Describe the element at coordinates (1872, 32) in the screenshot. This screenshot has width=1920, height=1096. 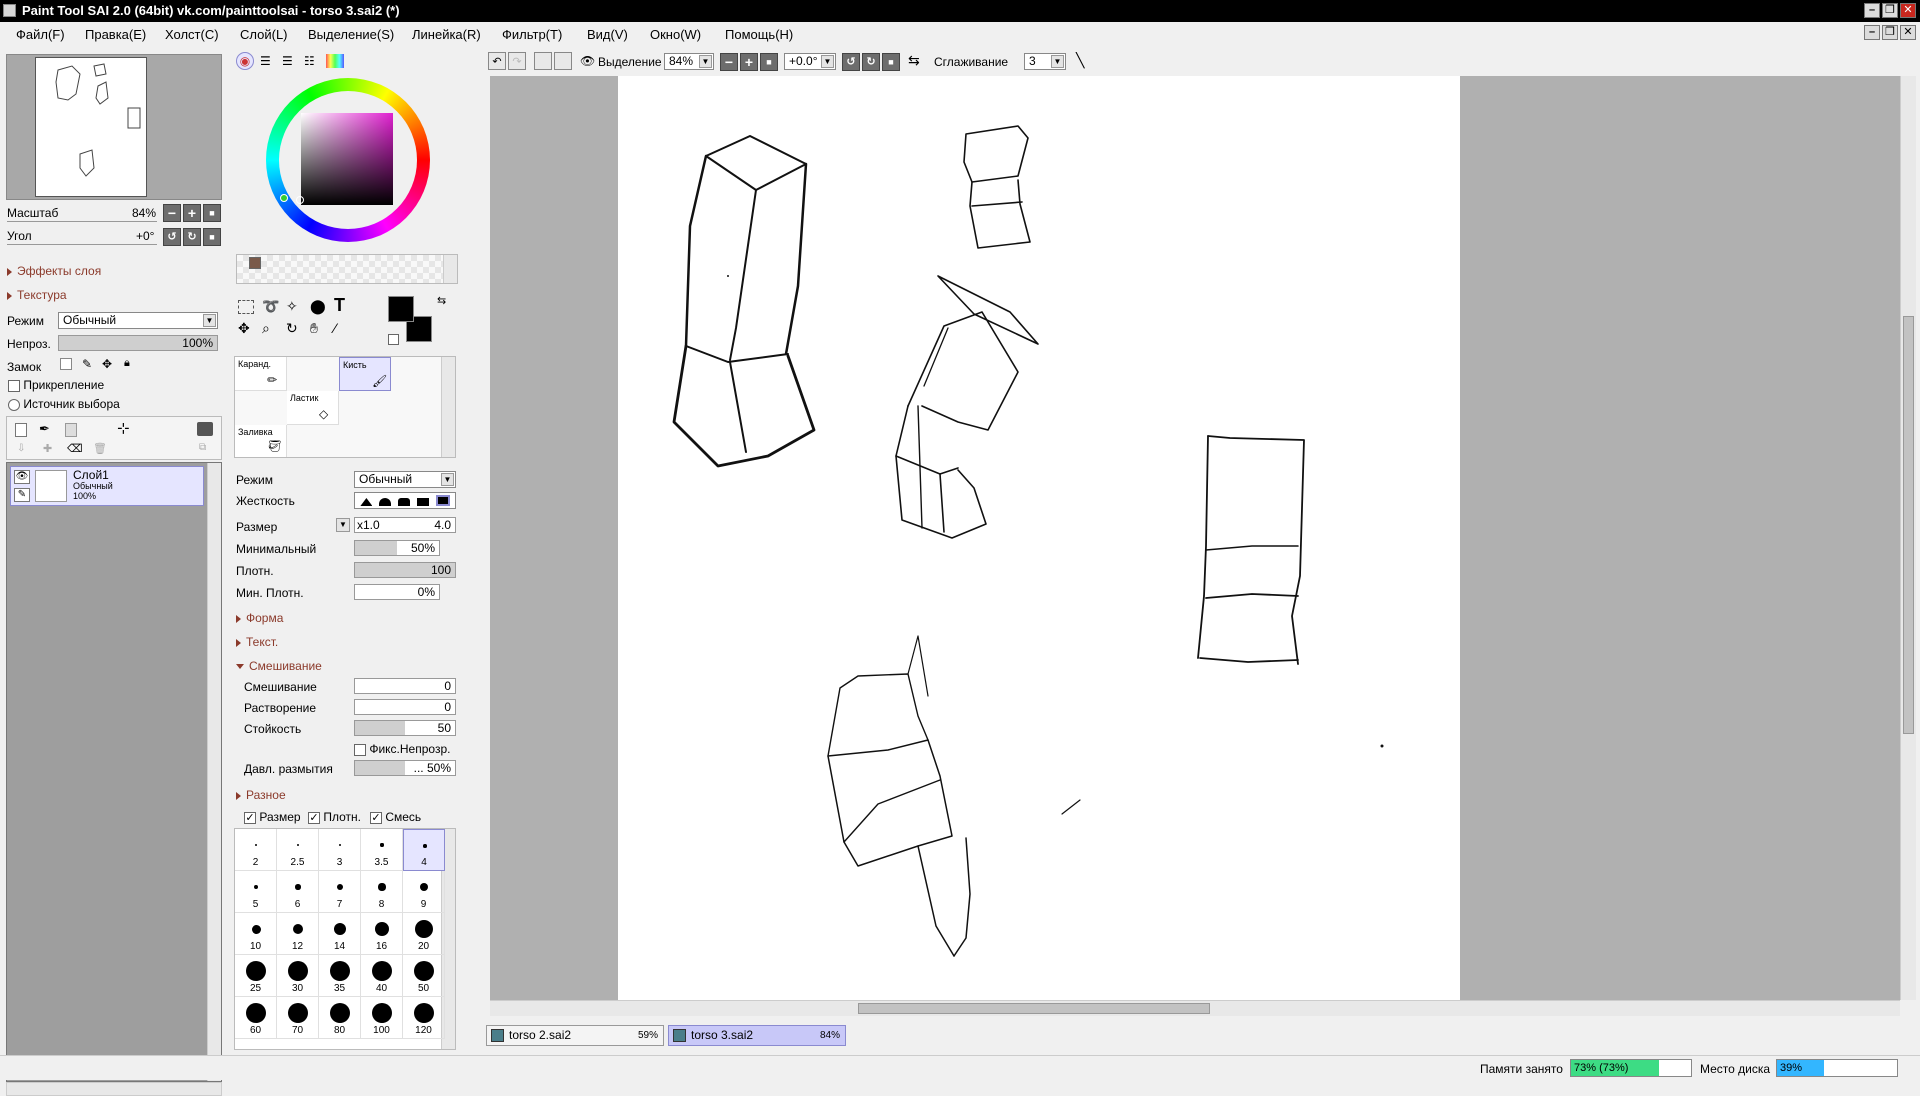
I see `doc-minimize-button: –` at that location.